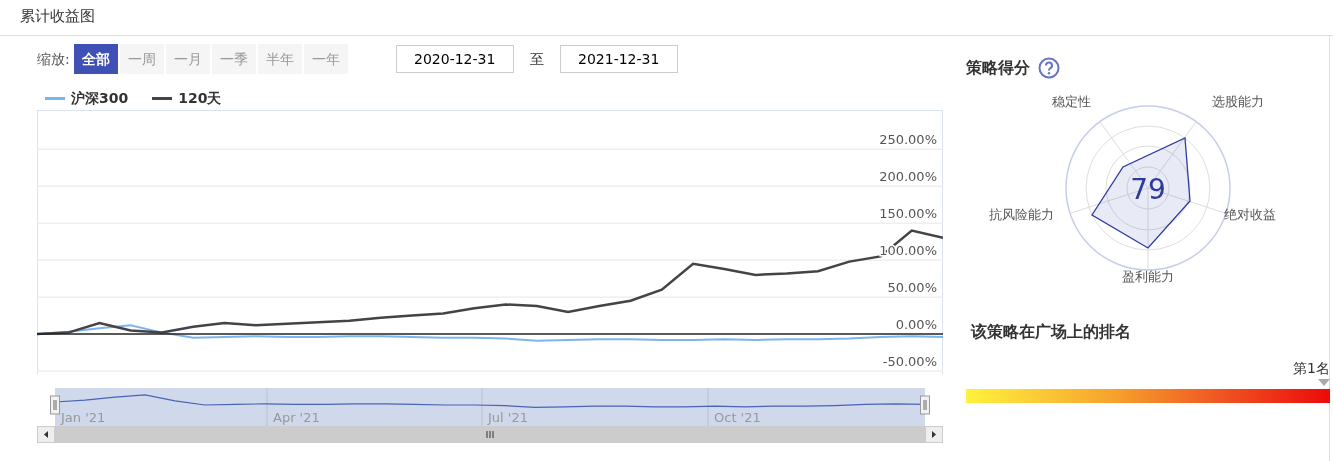 The image size is (1333, 461). What do you see at coordinates (934, 434) in the screenshot?
I see `scroll-right-button` at bounding box center [934, 434].